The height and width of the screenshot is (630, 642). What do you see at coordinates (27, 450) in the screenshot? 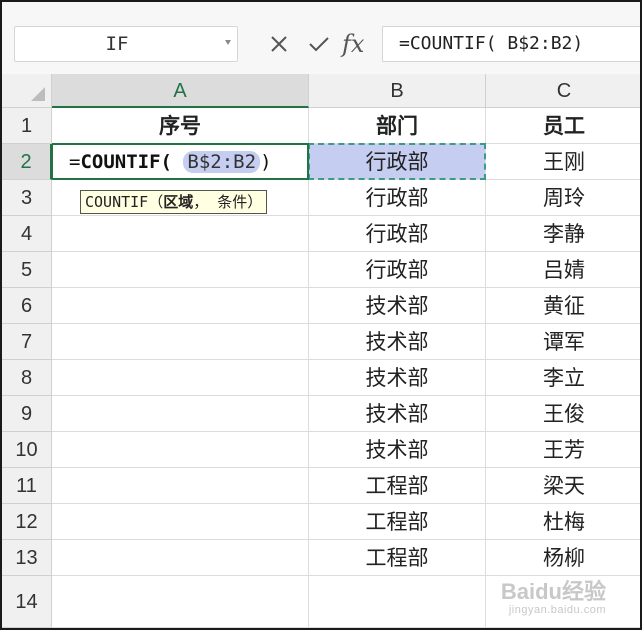
I see `row-header-10: 10` at bounding box center [27, 450].